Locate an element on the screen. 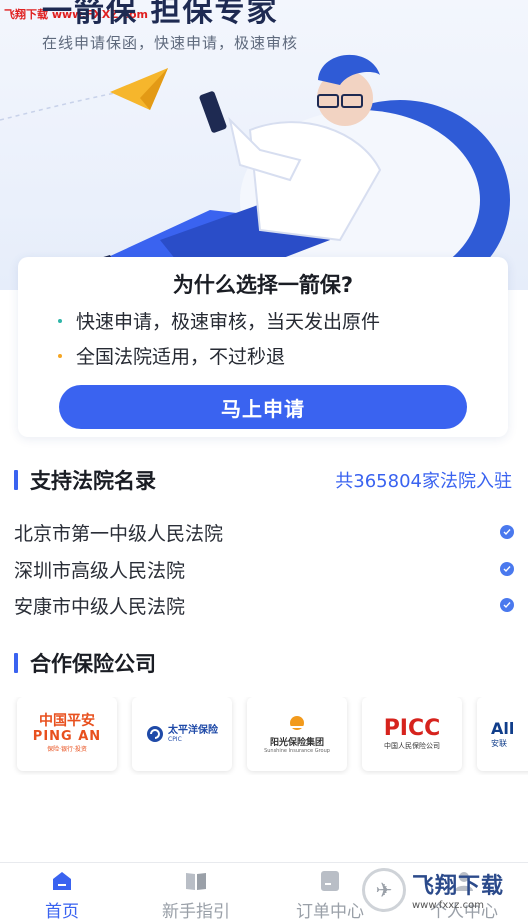 The height and width of the screenshot is (921, 528). watermark-logo: ✈ 飞翔下载 www.fxxz.com is located at coordinates (445, 889).